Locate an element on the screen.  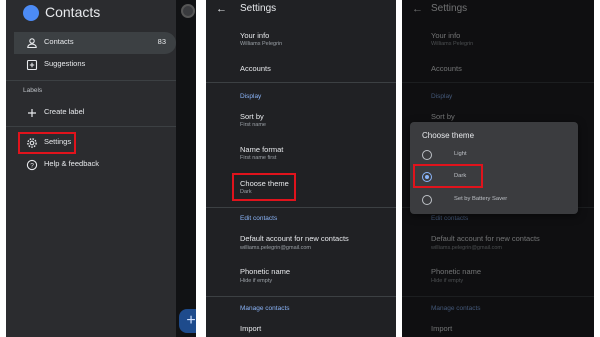
theme-option-light: Light is located at coordinates (495, 156).